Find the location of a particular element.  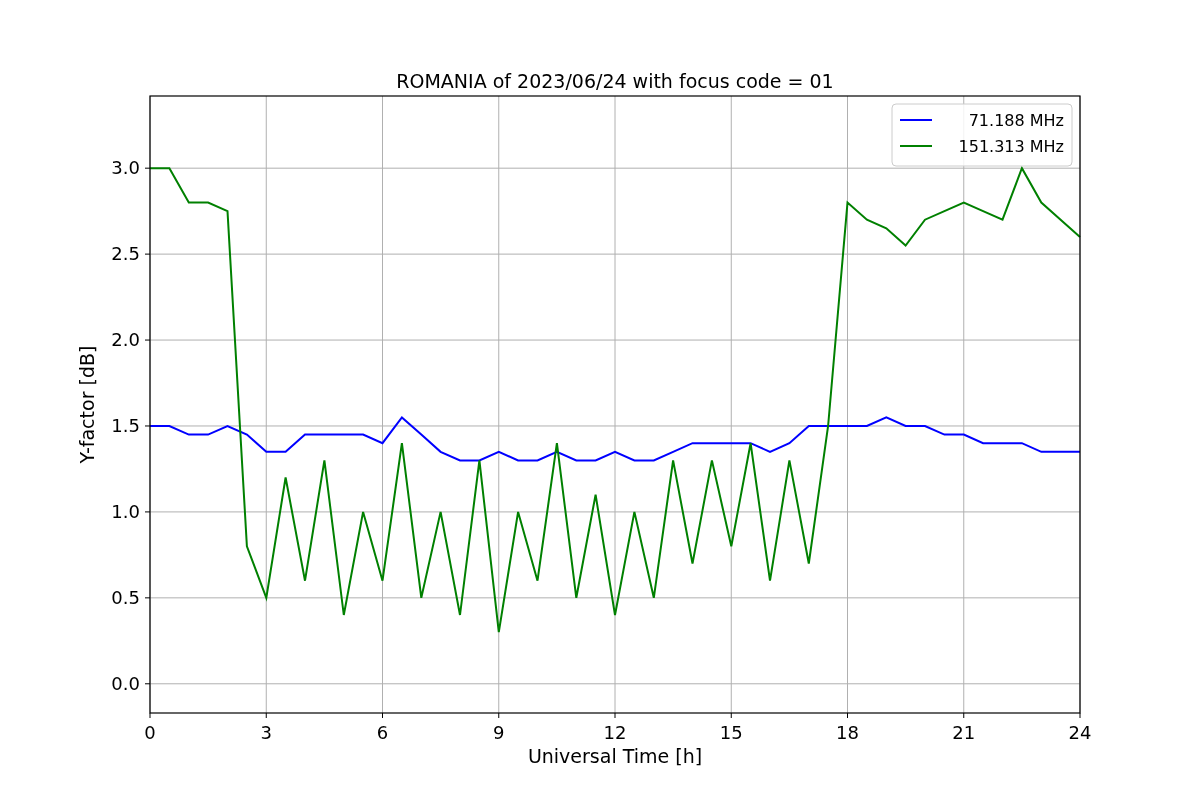

legend-label: 151.313 MHz is located at coordinates (1011, 146).